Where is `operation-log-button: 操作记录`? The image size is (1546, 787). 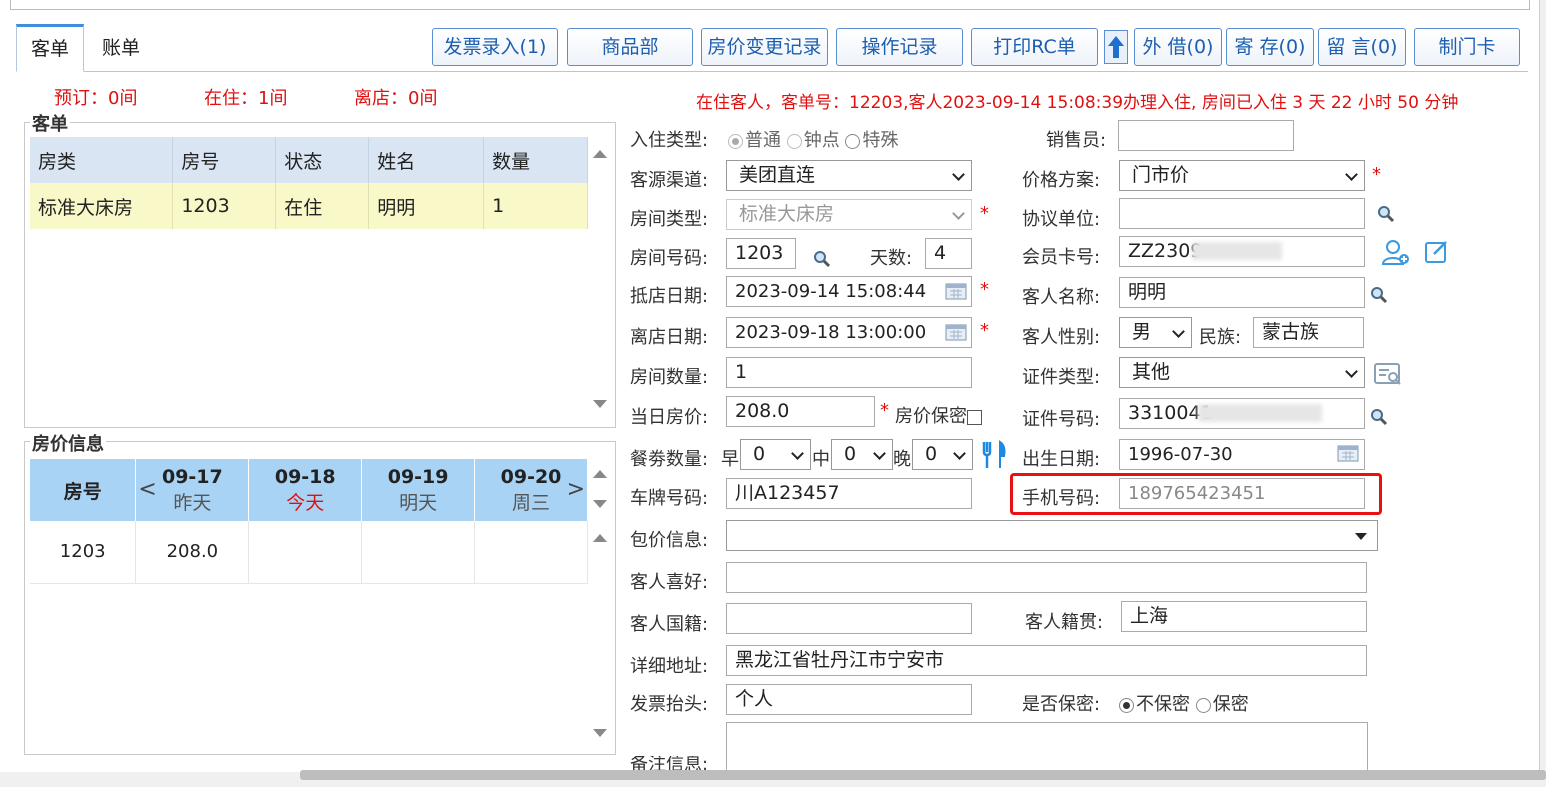
operation-log-button: 操作记录 is located at coordinates (899, 47).